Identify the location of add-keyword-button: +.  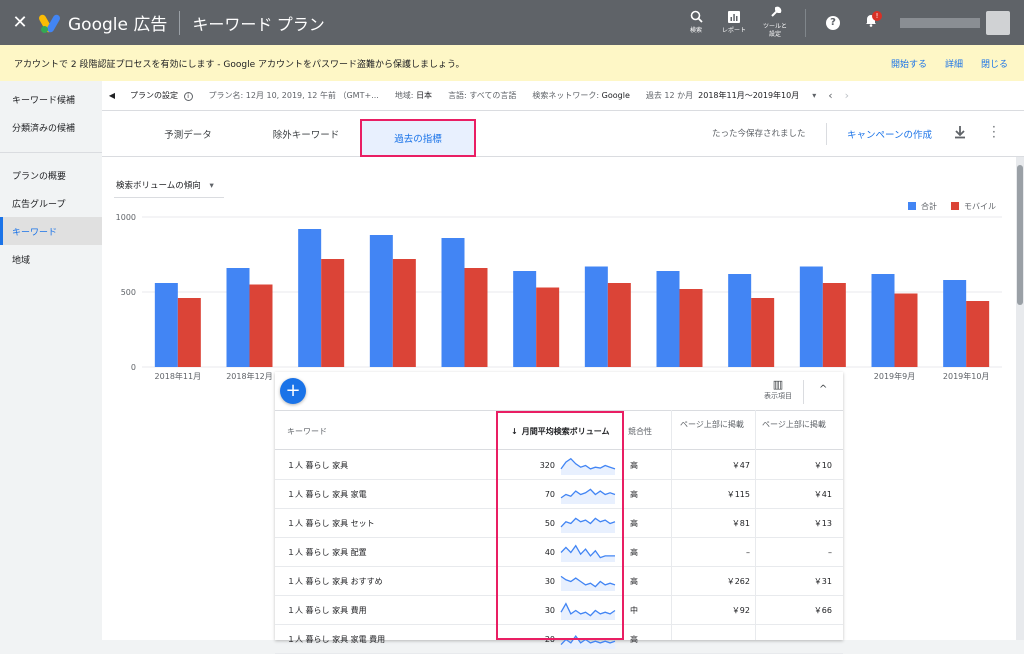
(293, 391).